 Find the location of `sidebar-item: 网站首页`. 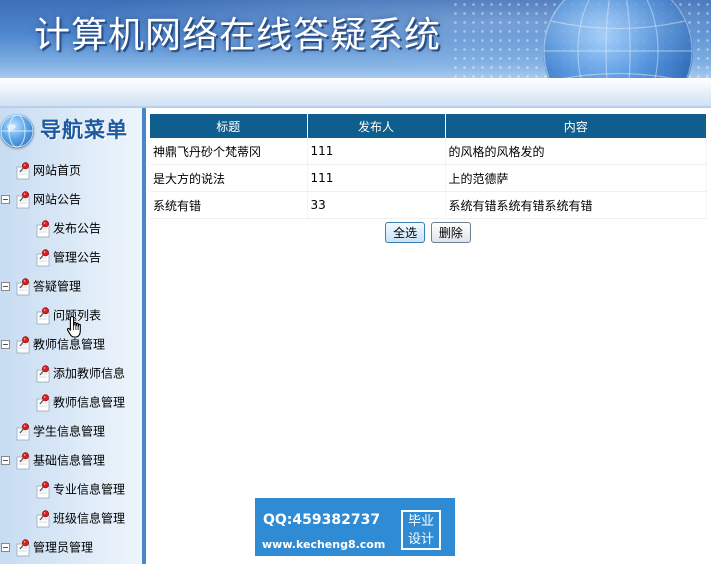

sidebar-item: 网站首页 is located at coordinates (47, 170).